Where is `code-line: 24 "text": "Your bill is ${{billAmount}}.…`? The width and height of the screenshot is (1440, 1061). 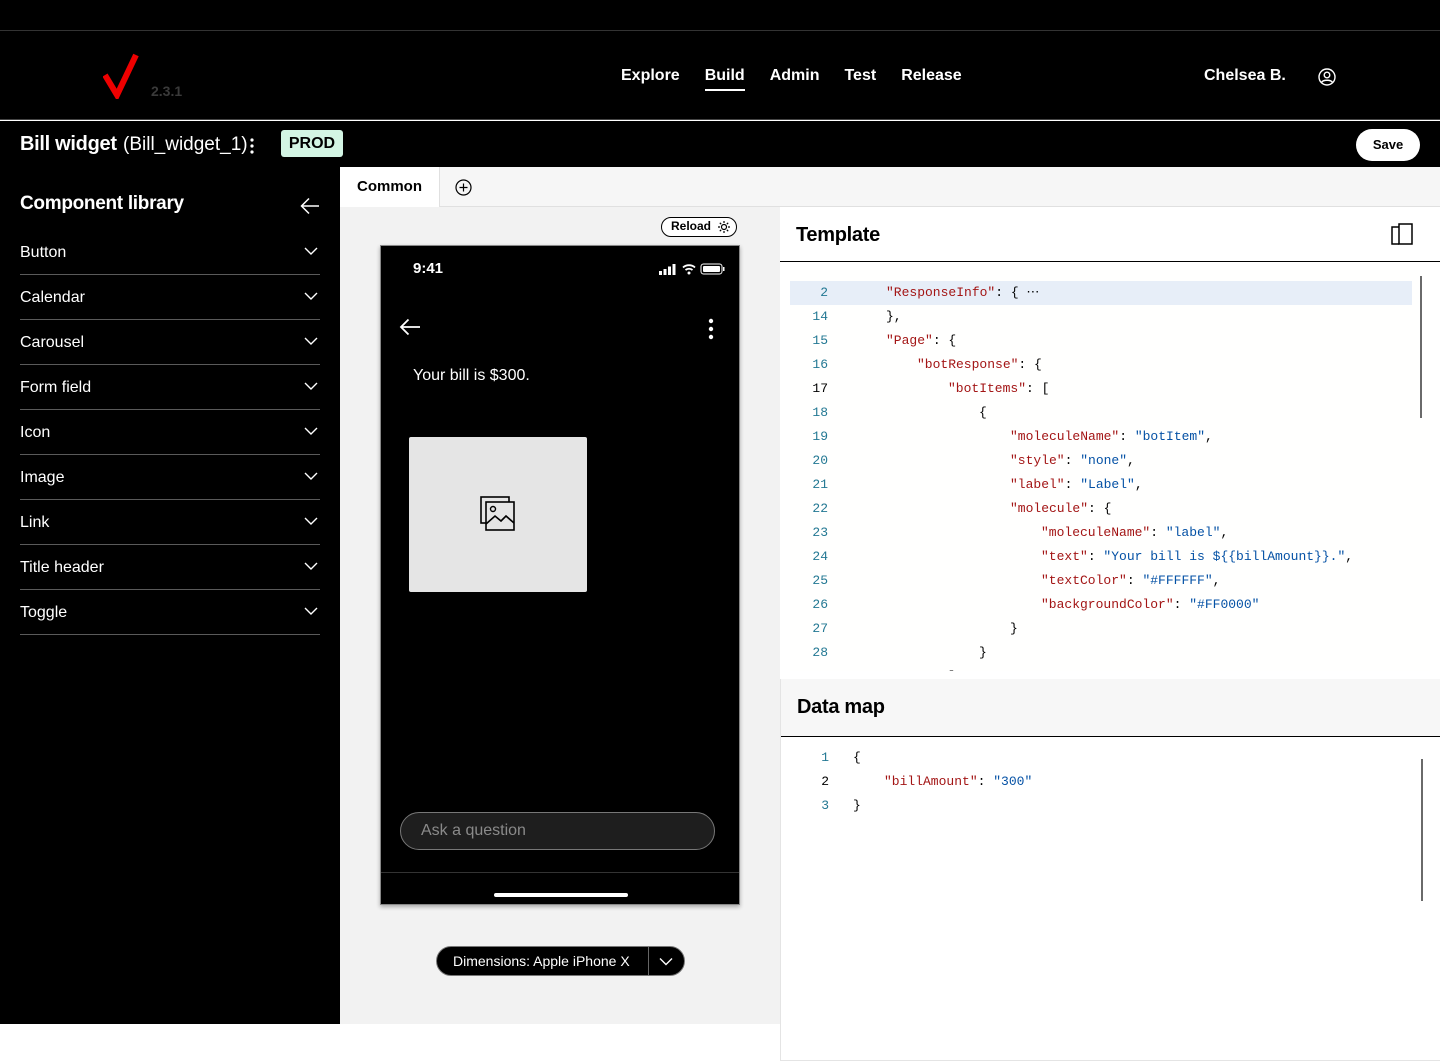 code-line: 24 "text": "Your bill is ${{billAmount}}.… is located at coordinates (1101, 557).